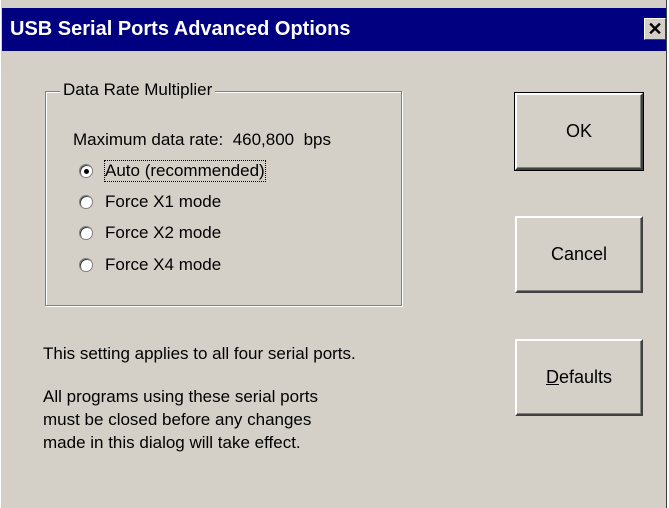 The width and height of the screenshot is (669, 508). What do you see at coordinates (180, 29) in the screenshot?
I see `window-title: USB Serial Ports Advanced Options` at bounding box center [180, 29].